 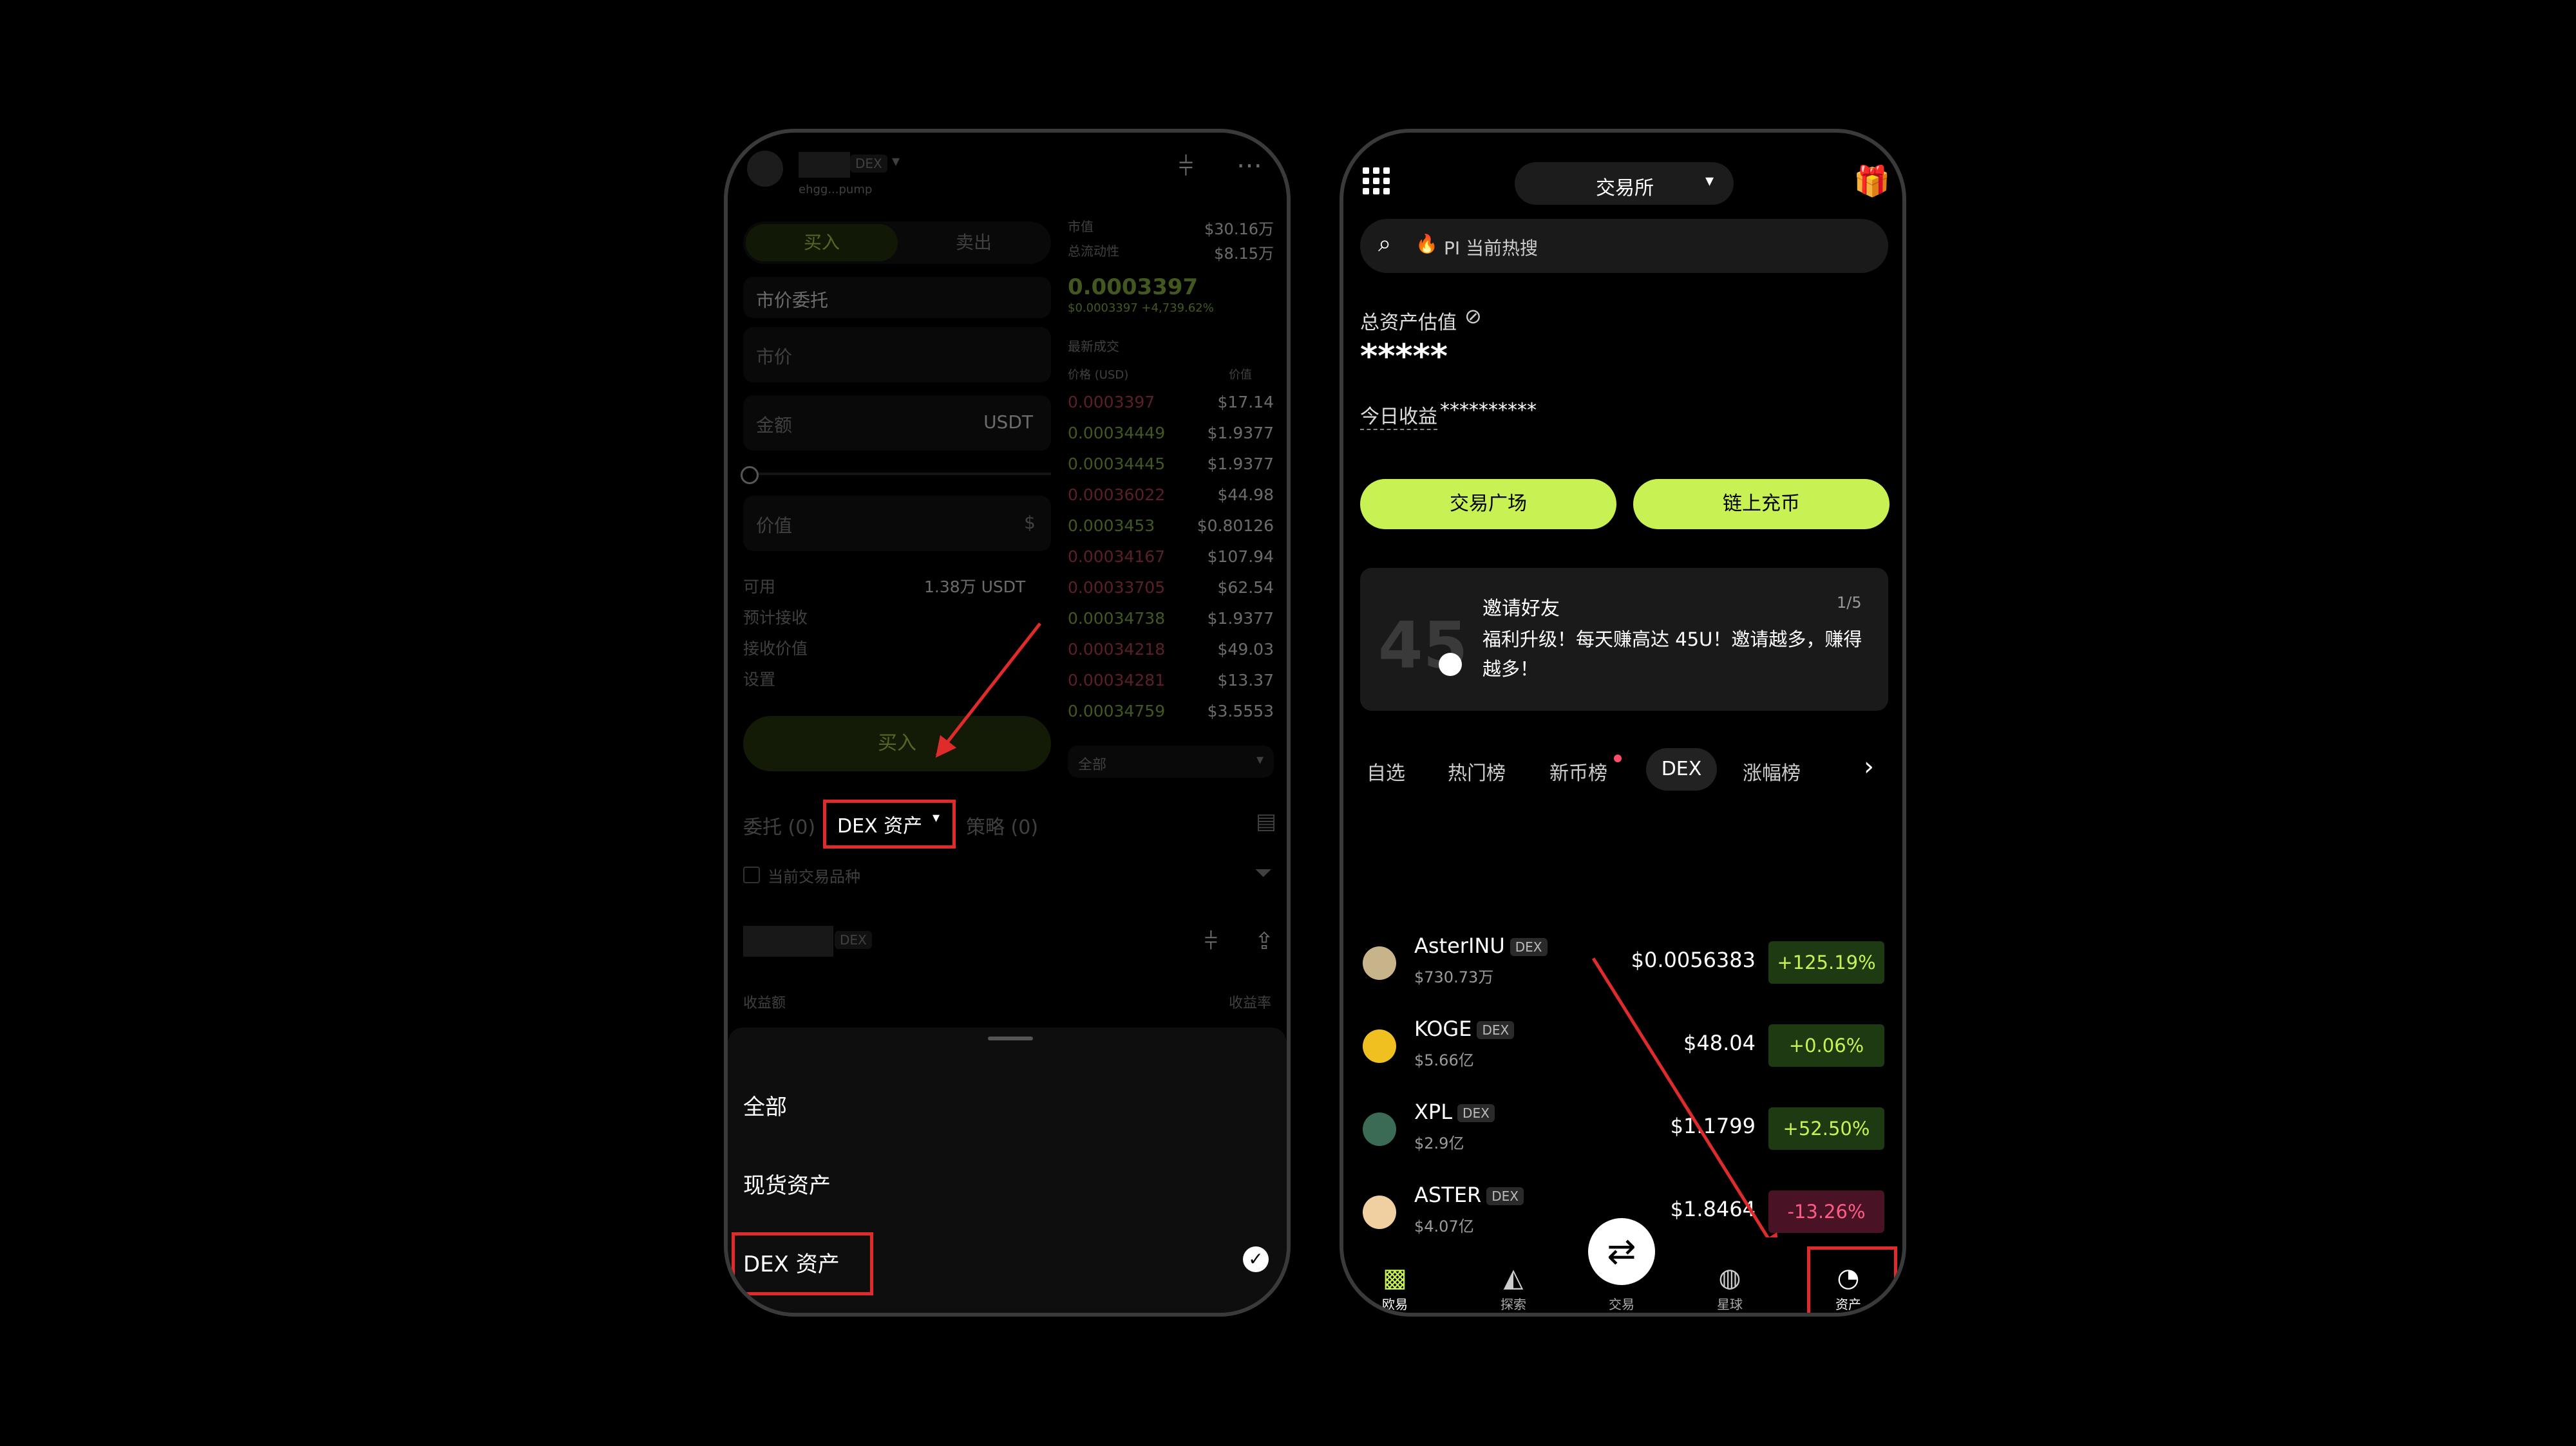 I want to click on trade-price: 0.00034218, so click(x=1117, y=649).